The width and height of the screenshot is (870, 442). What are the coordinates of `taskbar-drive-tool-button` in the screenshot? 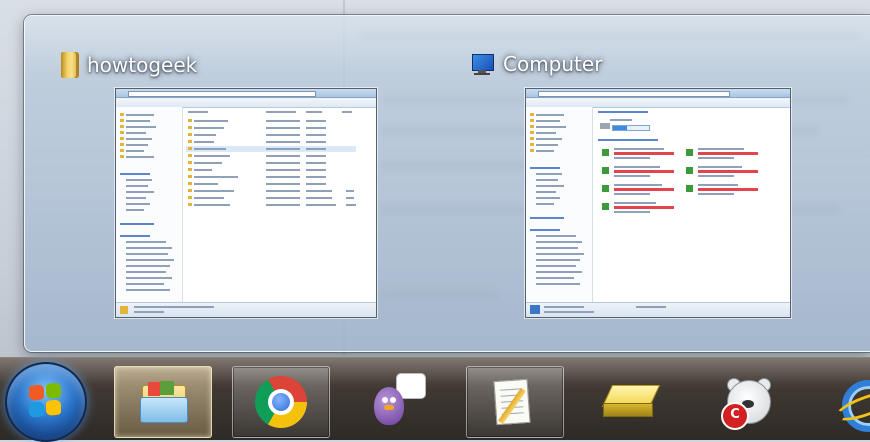 It's located at (632, 401).